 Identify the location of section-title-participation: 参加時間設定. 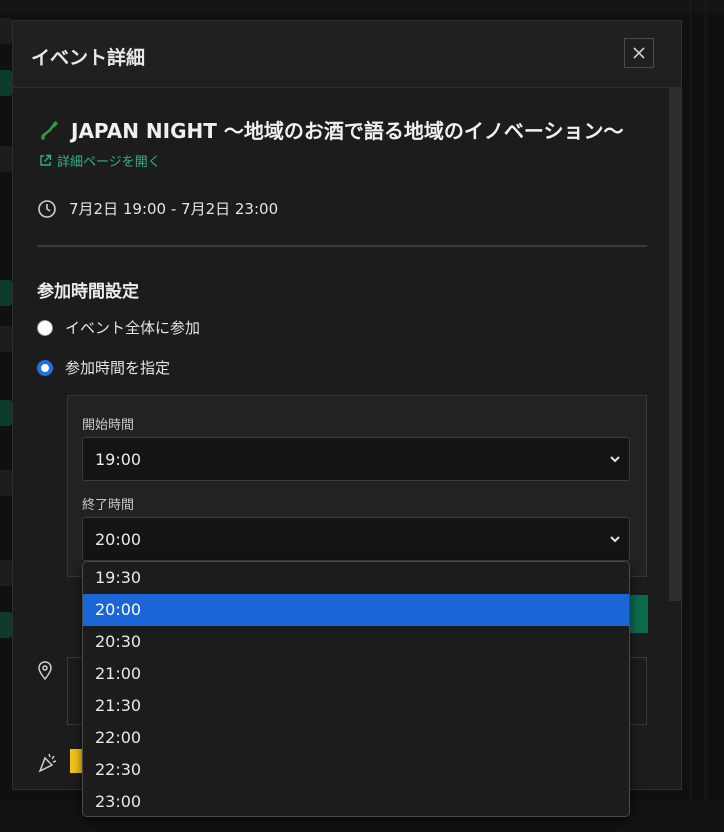
(88, 292).